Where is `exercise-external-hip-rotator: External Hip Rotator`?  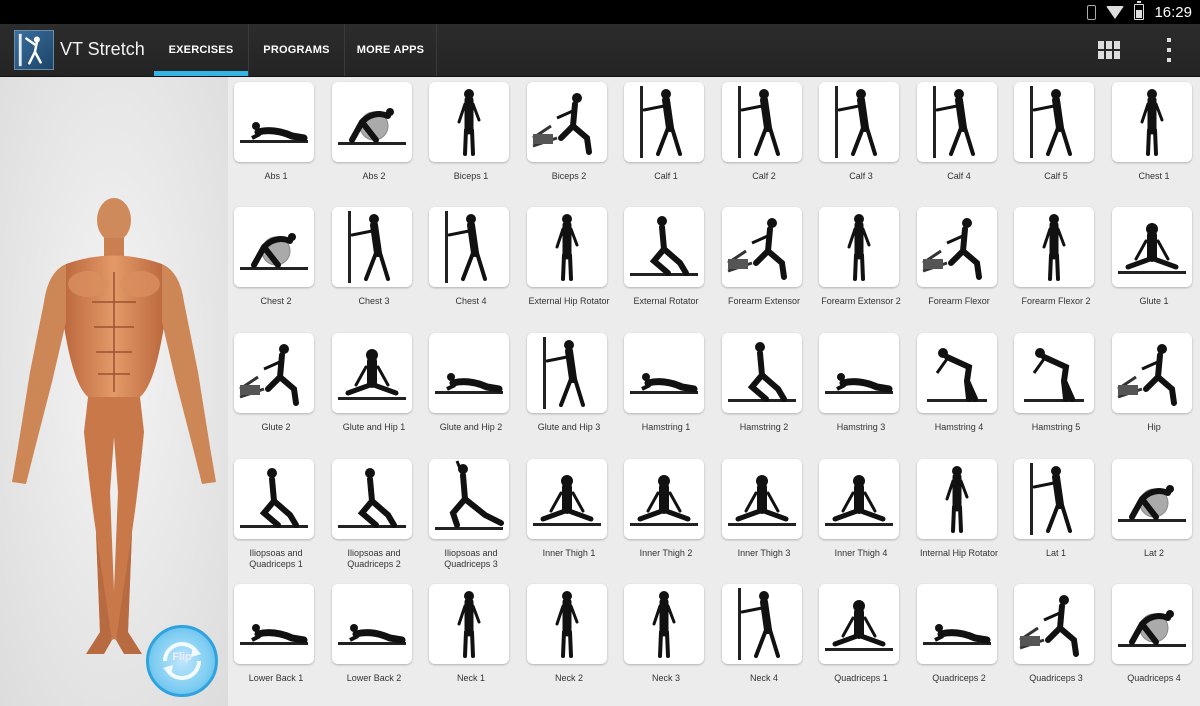
exercise-external-hip-rotator: External Hip Rotator is located at coordinates (569, 257).